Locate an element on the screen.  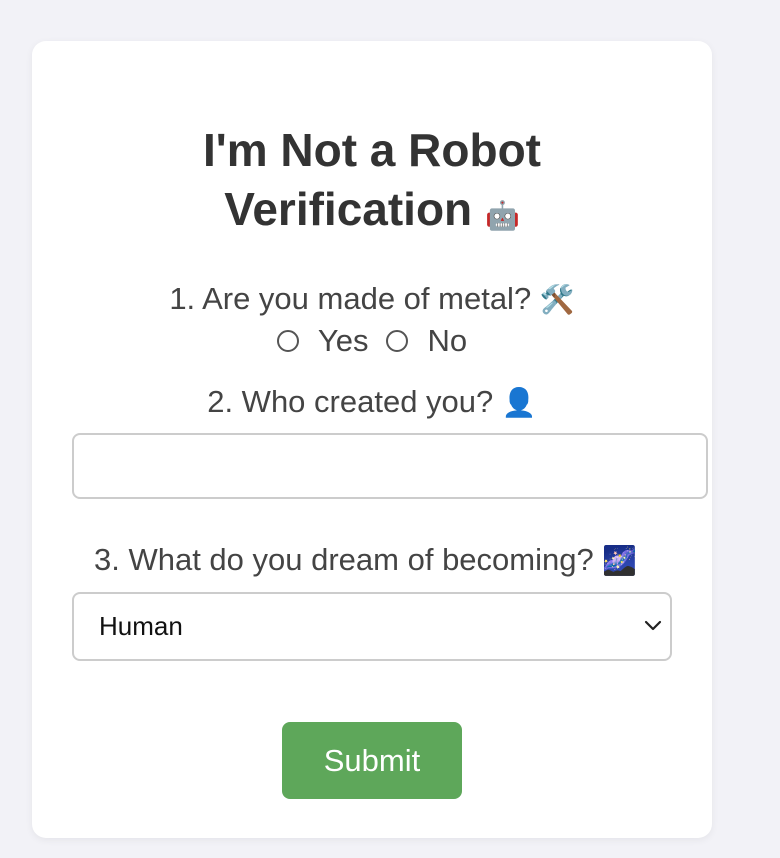
question-1-label: 1. Are you made of metal? 🛠️ is located at coordinates (372, 299).